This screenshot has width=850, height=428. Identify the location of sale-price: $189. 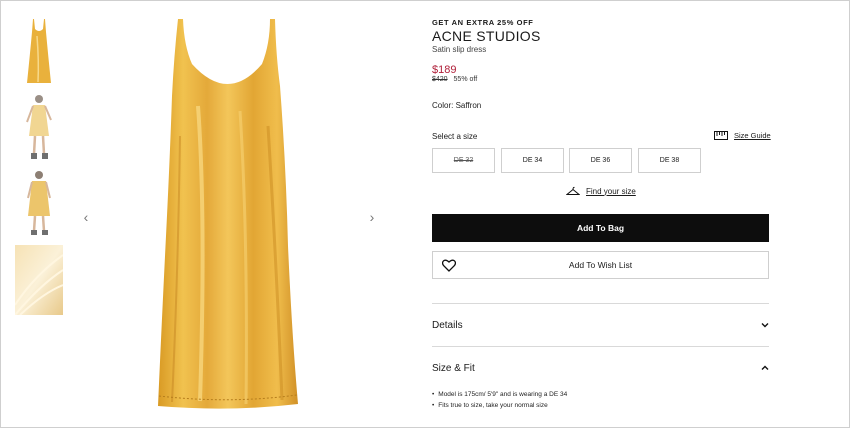
(444, 70).